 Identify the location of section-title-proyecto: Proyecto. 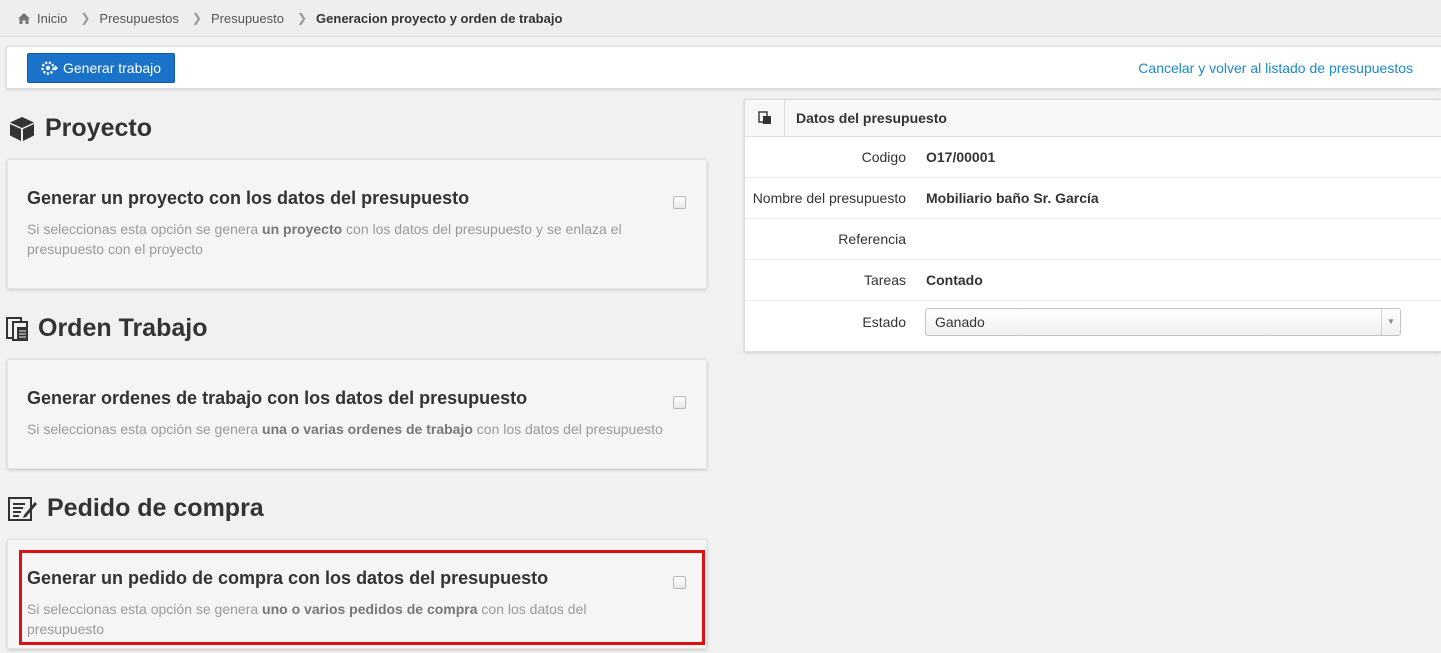
(80, 128).